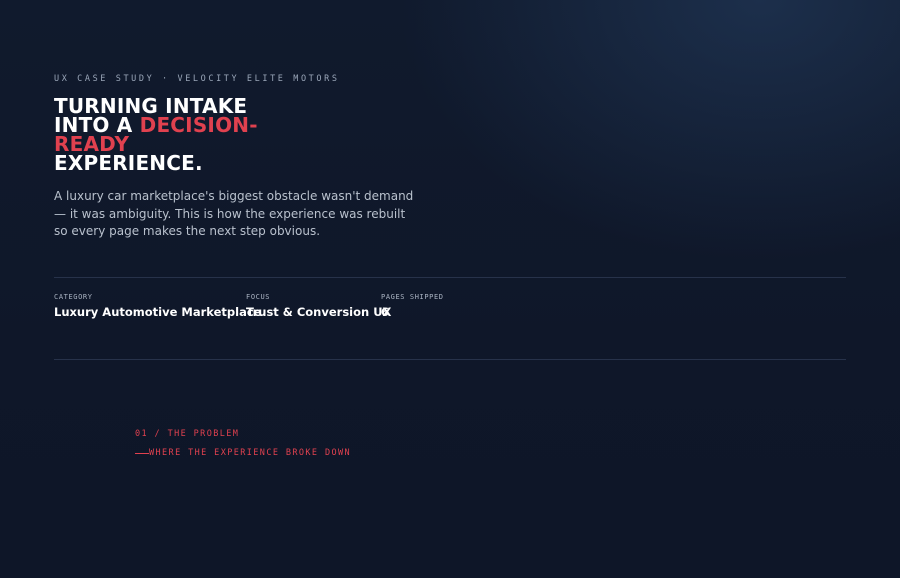 The image size is (900, 578). What do you see at coordinates (412, 297) in the screenshot?
I see `meta-pages-shipped-label: PAGES SHIPPED` at bounding box center [412, 297].